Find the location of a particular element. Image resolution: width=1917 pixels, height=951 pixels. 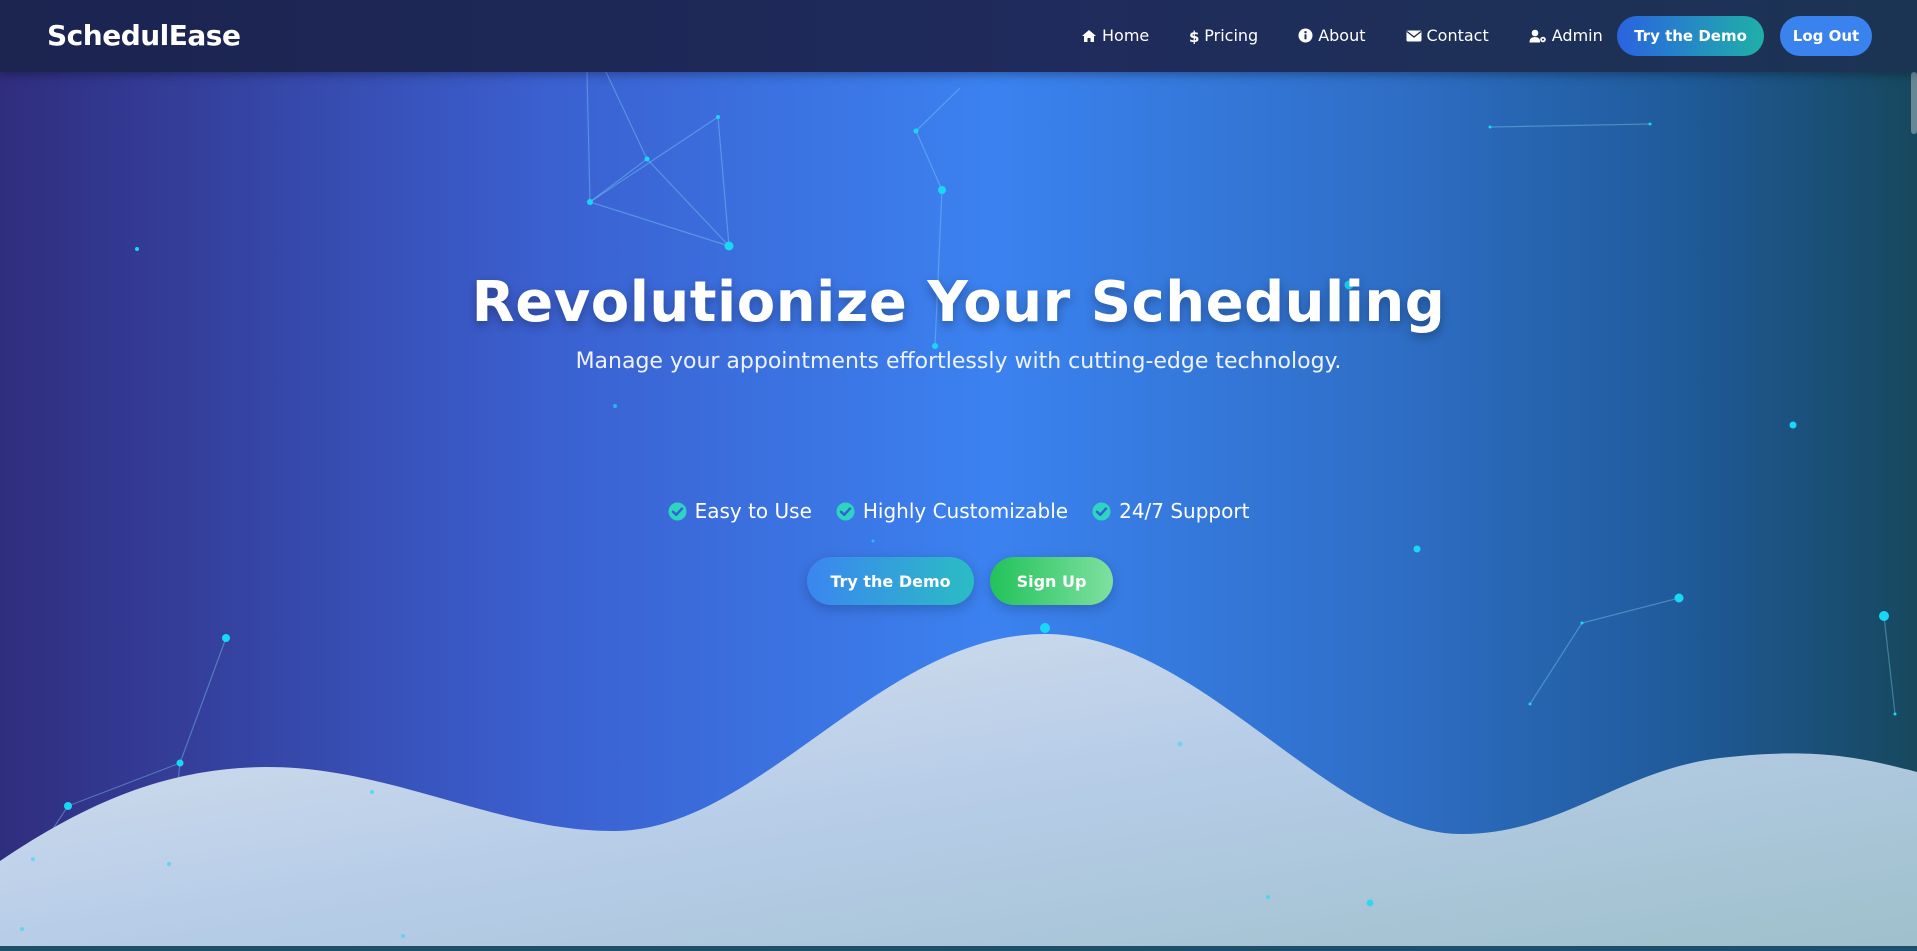

hero-try-demo-button: Try the Demo is located at coordinates (890, 581).